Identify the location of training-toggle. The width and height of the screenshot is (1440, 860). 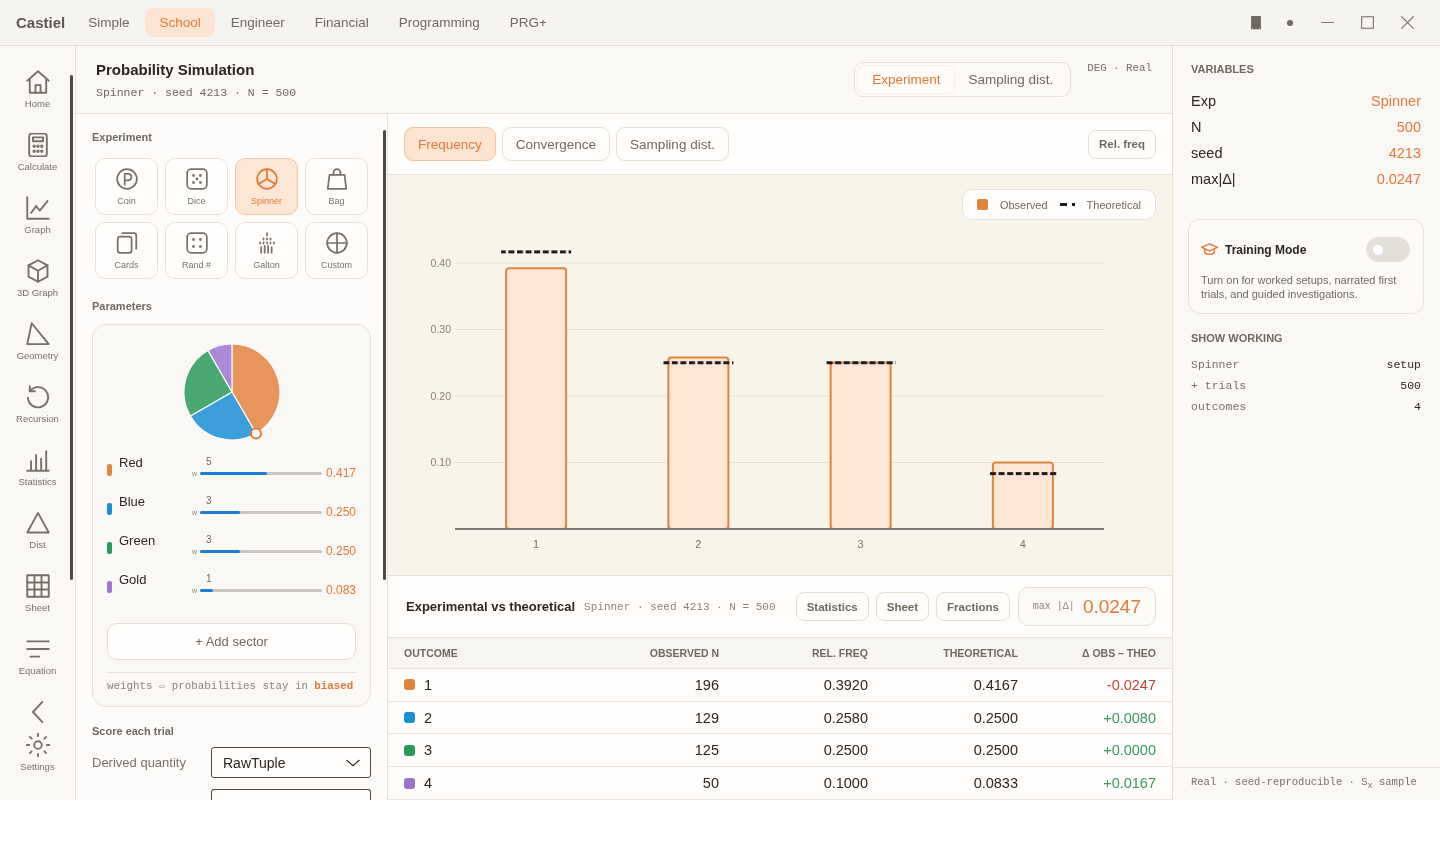
(1388, 249).